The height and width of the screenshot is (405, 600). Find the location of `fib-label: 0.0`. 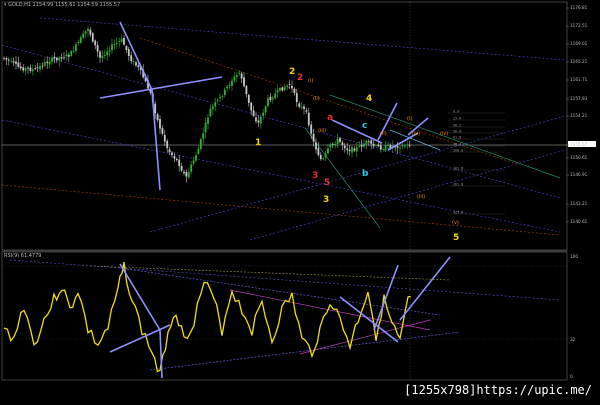

fib-label: 0.0 is located at coordinates (456, 111).